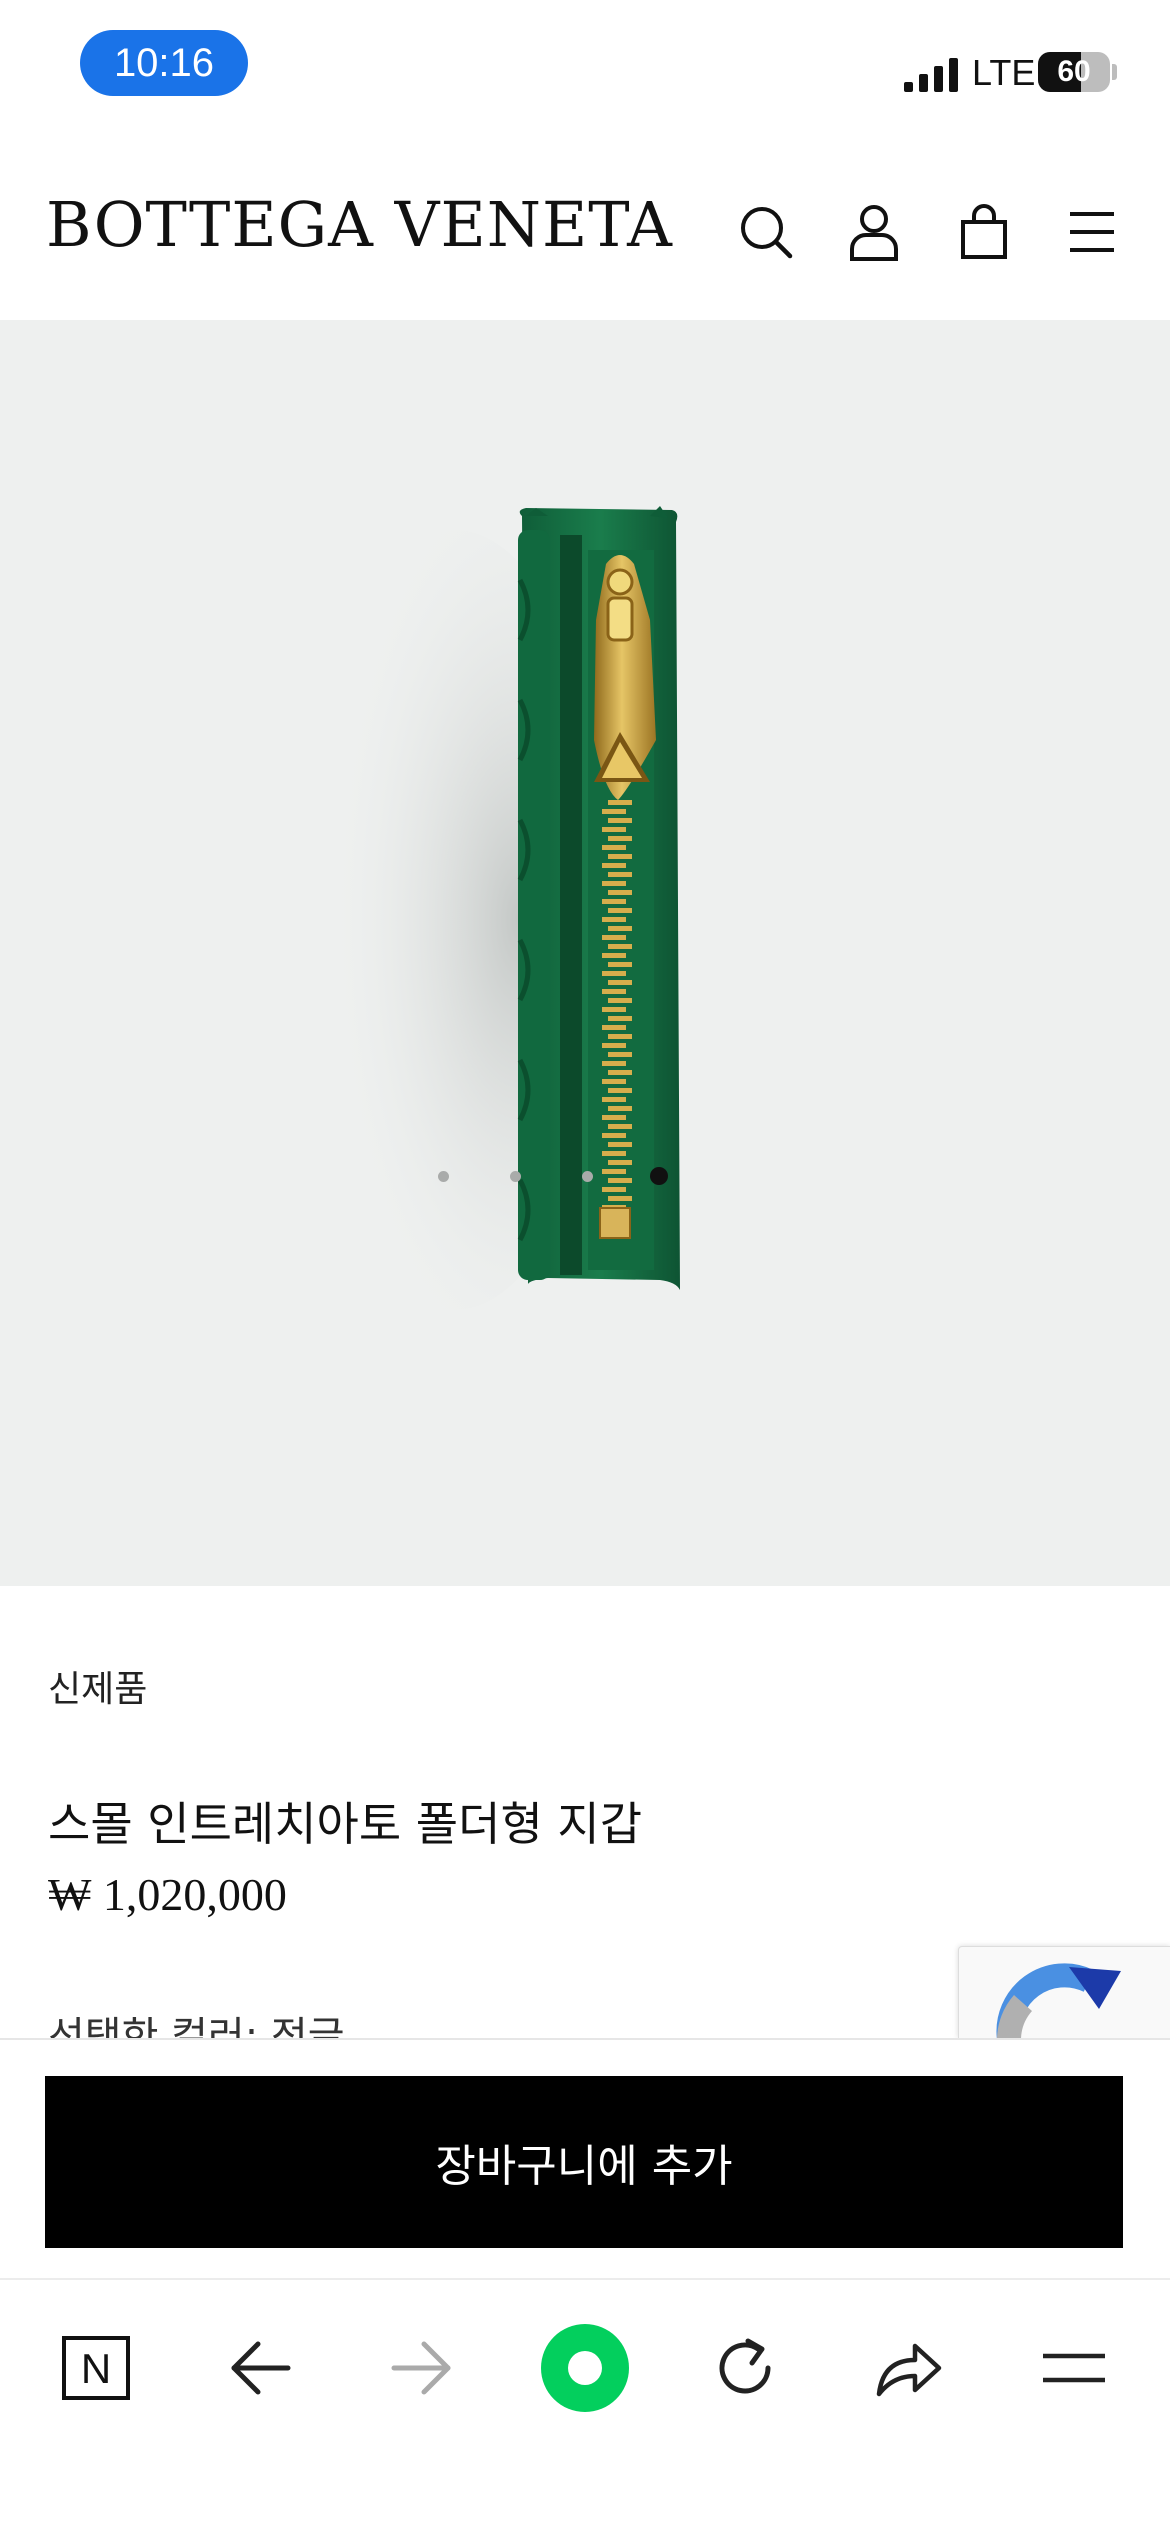 The width and height of the screenshot is (1170, 2532). What do you see at coordinates (984, 232) in the screenshot?
I see `shopping-bag-icon` at bounding box center [984, 232].